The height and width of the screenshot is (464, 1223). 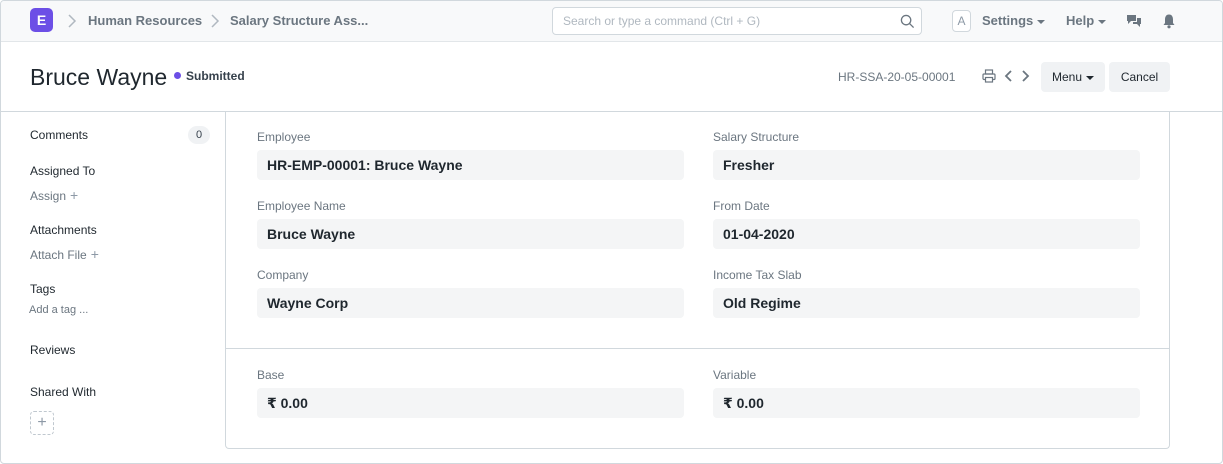 I want to click on salary-structure-field: Fresher, so click(x=926, y=165).